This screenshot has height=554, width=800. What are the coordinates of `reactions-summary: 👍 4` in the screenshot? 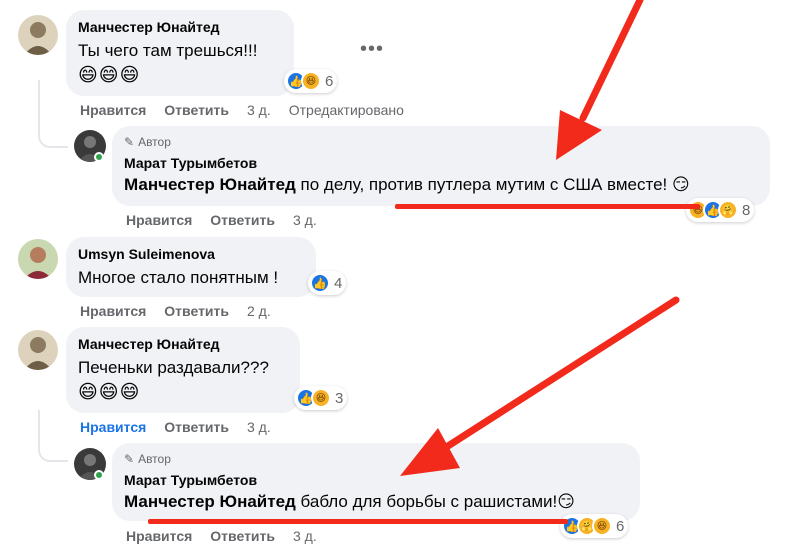 It's located at (327, 283).